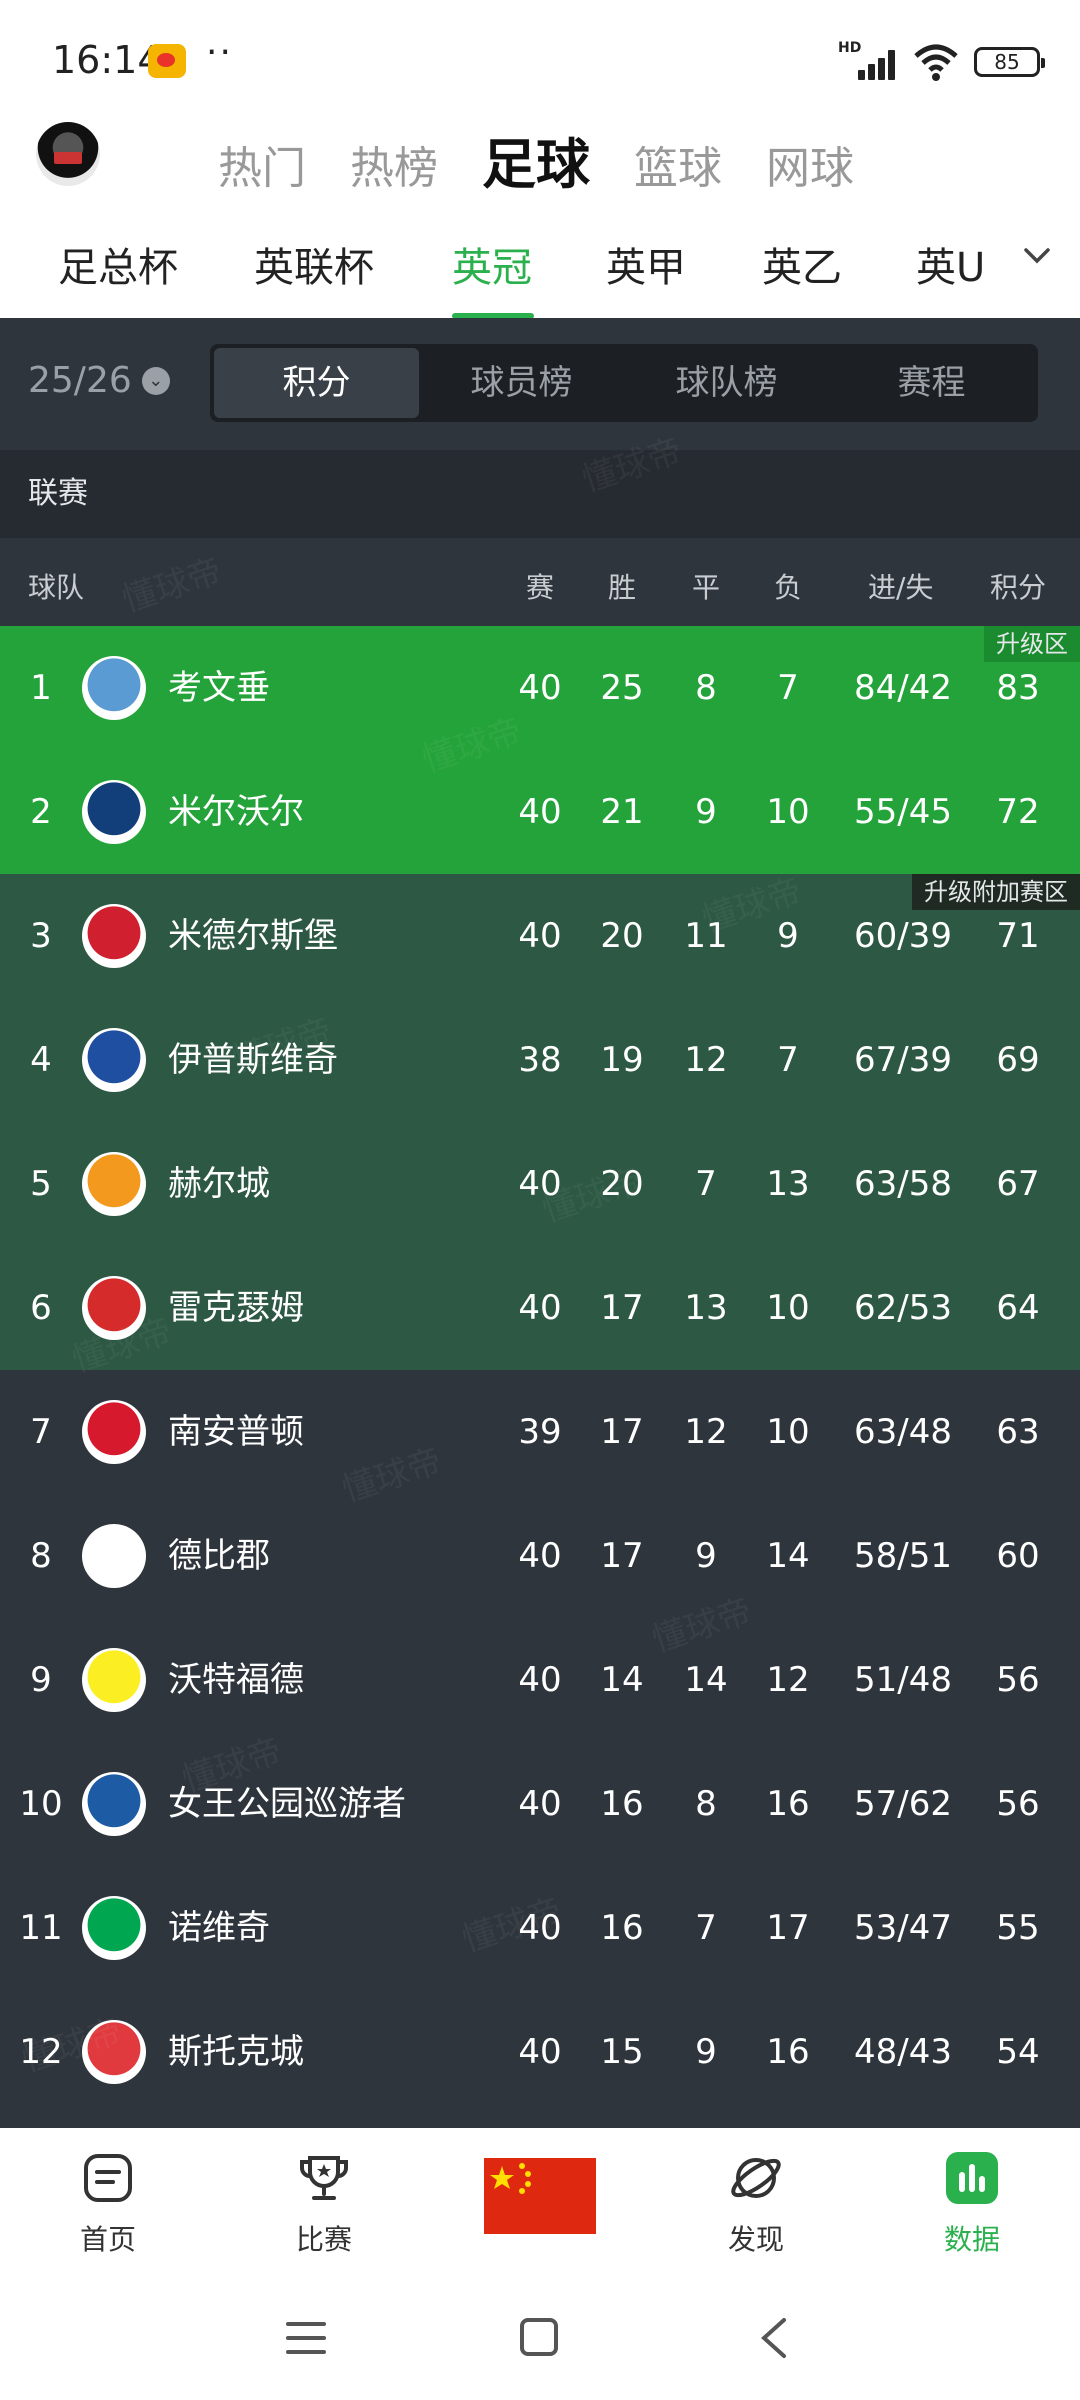 The height and width of the screenshot is (2400, 1080). I want to click on back-icon, so click(774, 2338).